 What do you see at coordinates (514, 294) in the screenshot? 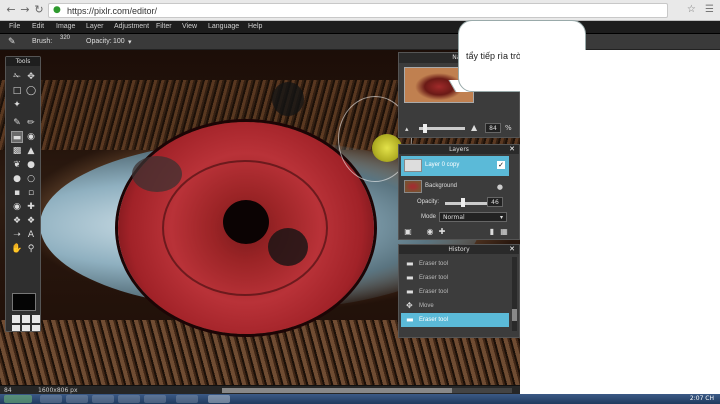
I see `history-scrollbar` at bounding box center [514, 294].